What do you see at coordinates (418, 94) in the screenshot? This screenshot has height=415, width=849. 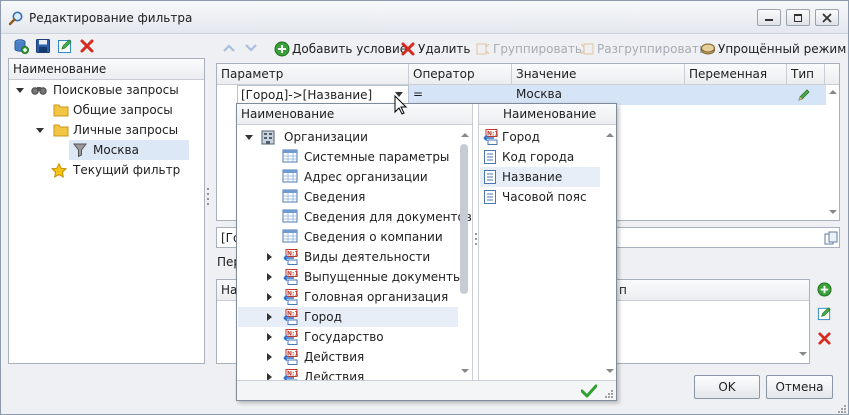 I see `operator-value: =` at bounding box center [418, 94].